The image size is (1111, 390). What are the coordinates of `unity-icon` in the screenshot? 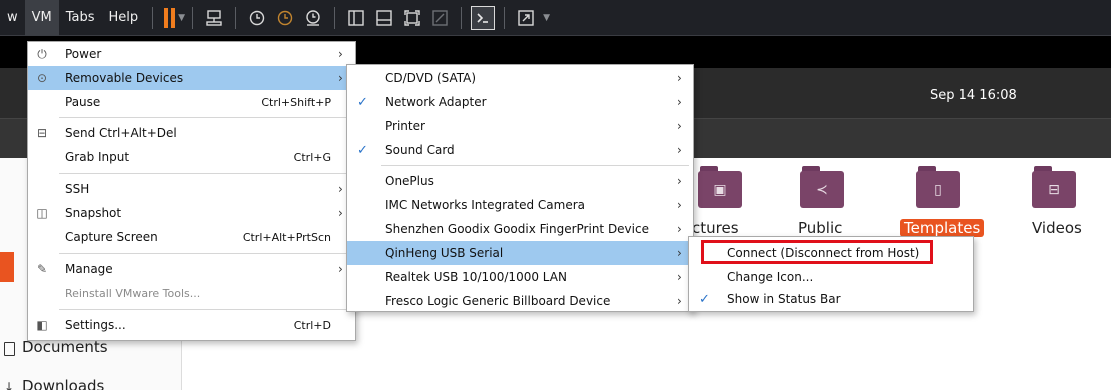 It's located at (440, 18).